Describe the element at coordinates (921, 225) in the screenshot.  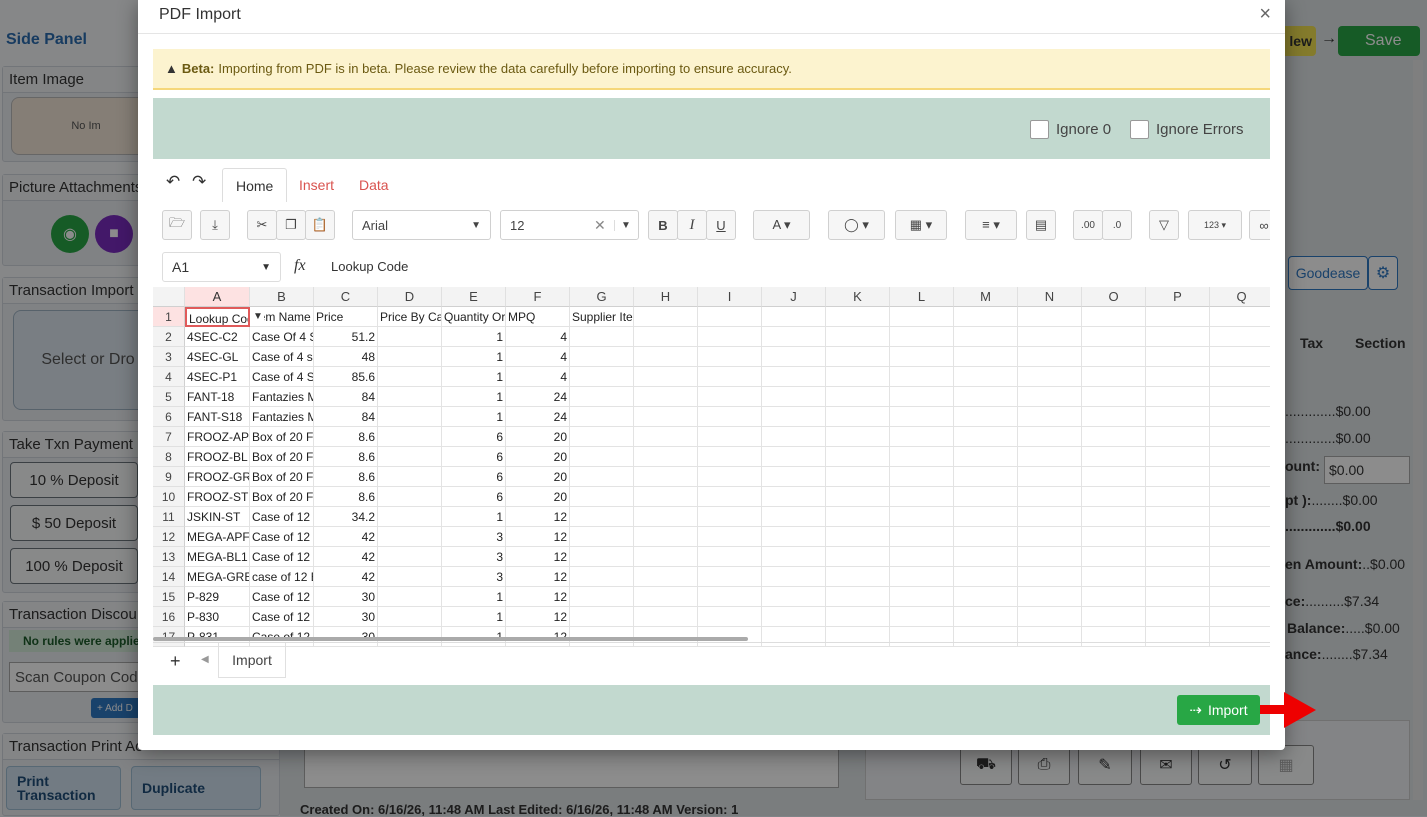
I see `borders-icon: ▦ ▾` at that location.